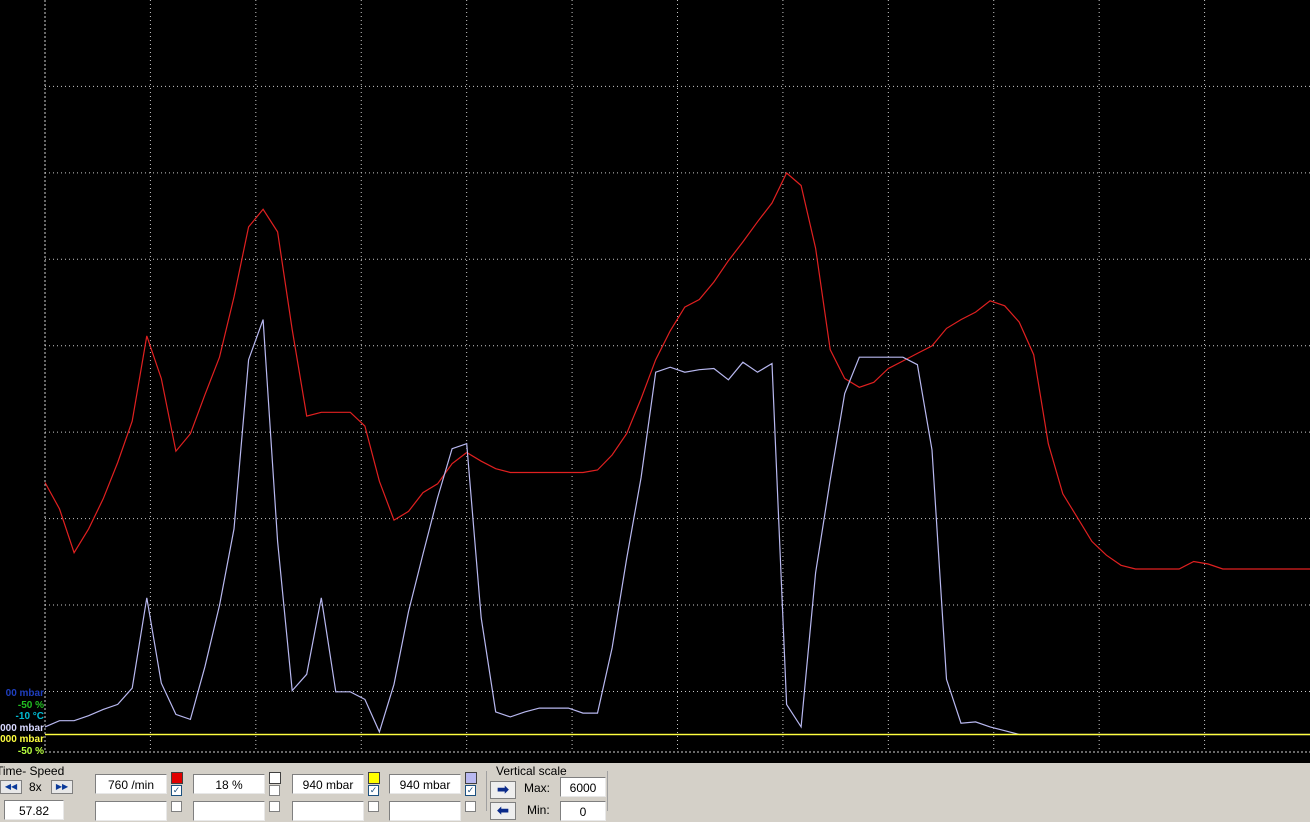 This screenshot has height=822, width=1310. What do you see at coordinates (24, 693) in the screenshot?
I see `axis-label-0: 00 mbar` at bounding box center [24, 693].